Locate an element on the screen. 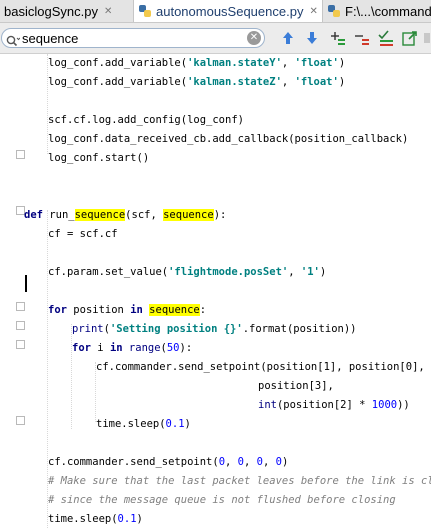  code-text: scf.cf.log.add_config(log_conf) is located at coordinates (146, 120).